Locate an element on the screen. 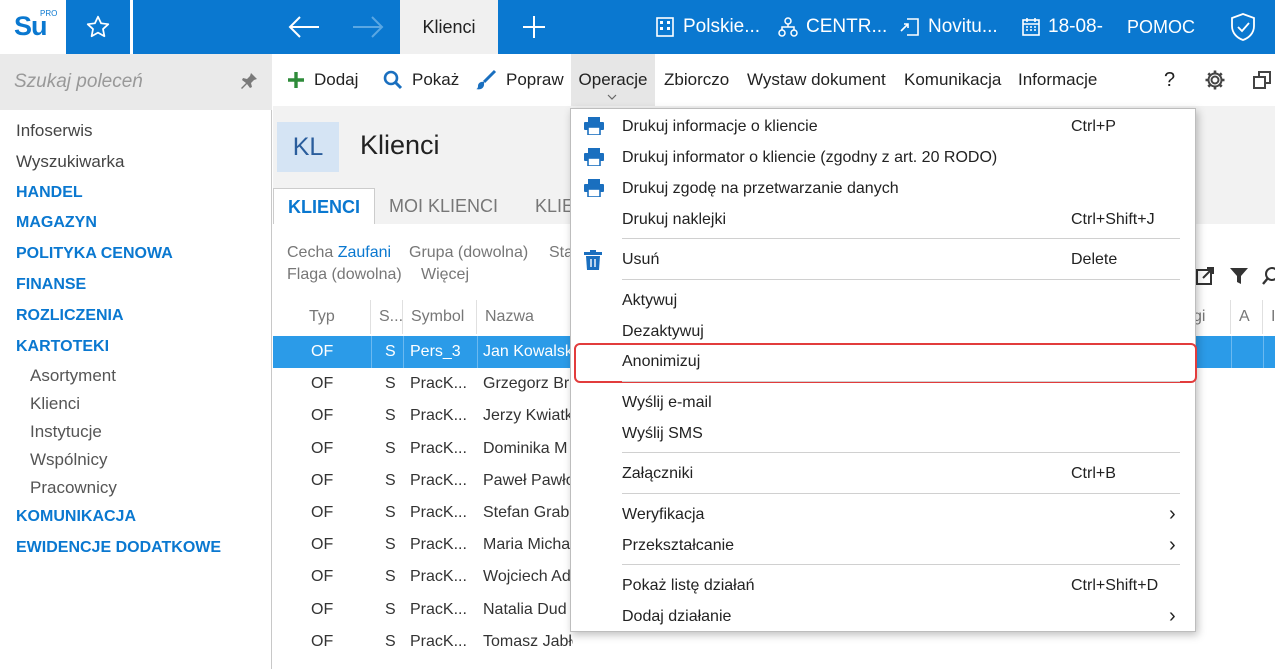 This screenshot has width=1275, height=669. command-search is located at coordinates (136, 82).